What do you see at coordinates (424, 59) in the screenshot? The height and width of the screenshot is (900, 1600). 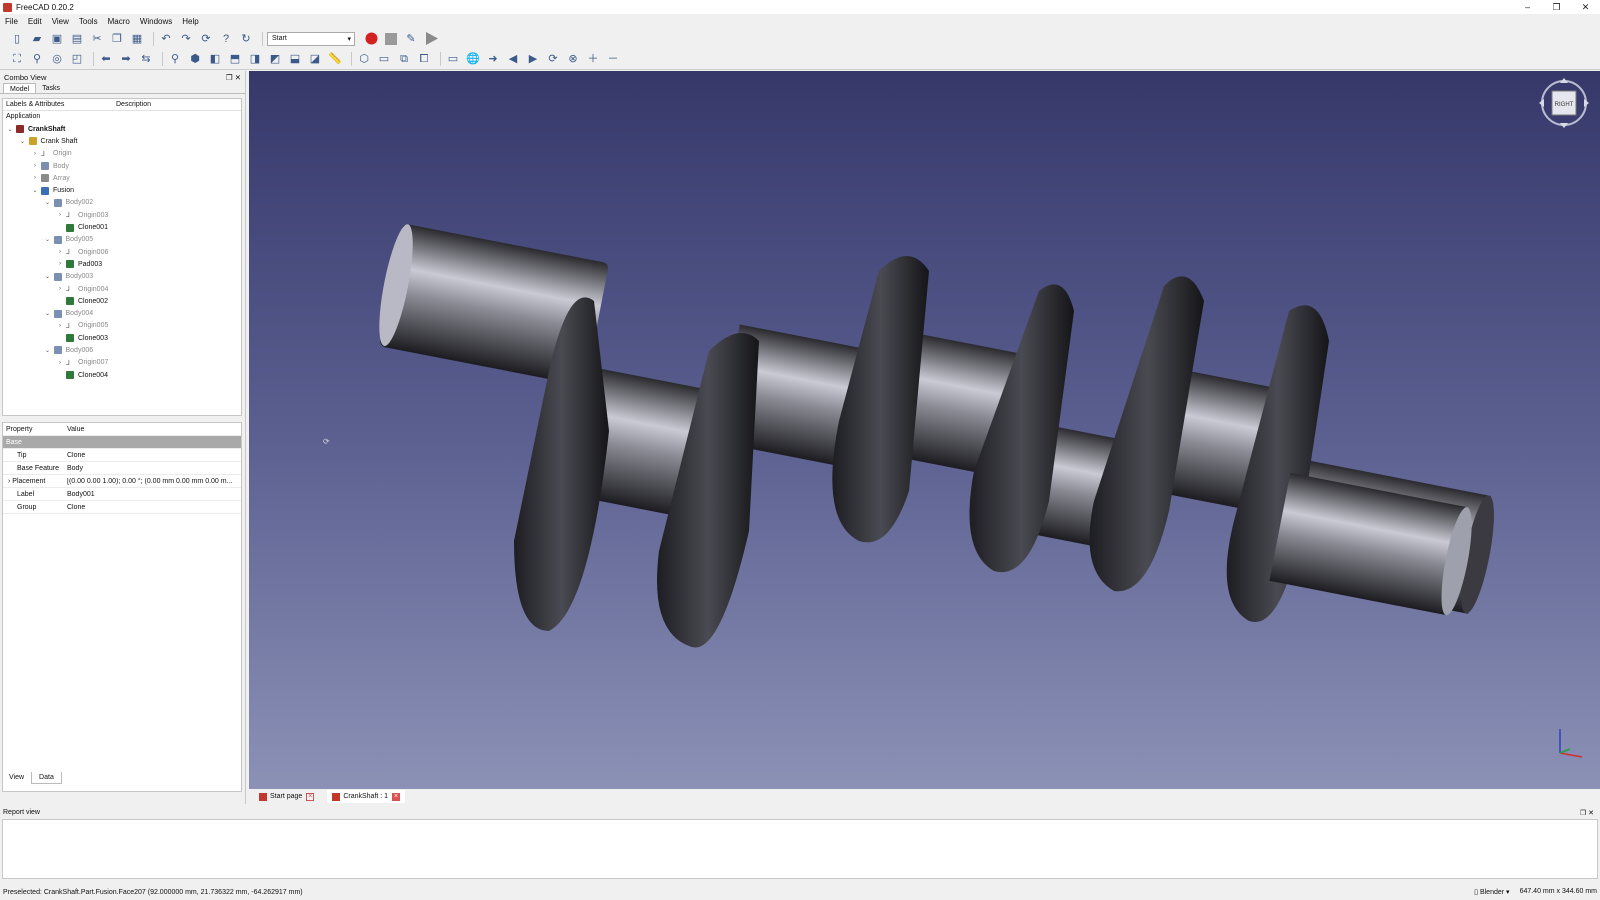 I see `link-actions-icon: ⧠` at bounding box center [424, 59].